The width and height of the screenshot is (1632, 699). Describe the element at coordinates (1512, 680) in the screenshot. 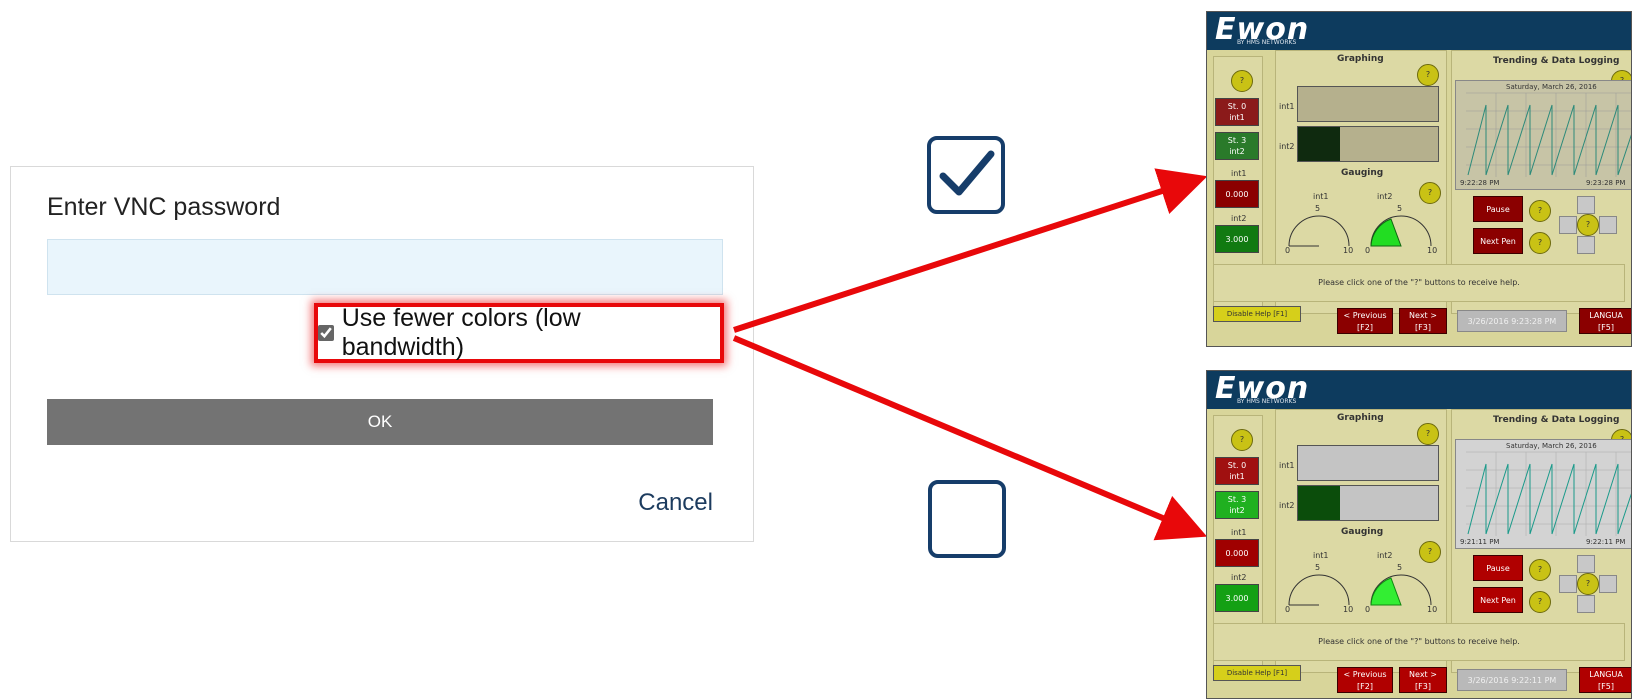

I see `datetime-display: 3/26/2016 9:22:11 PM` at that location.